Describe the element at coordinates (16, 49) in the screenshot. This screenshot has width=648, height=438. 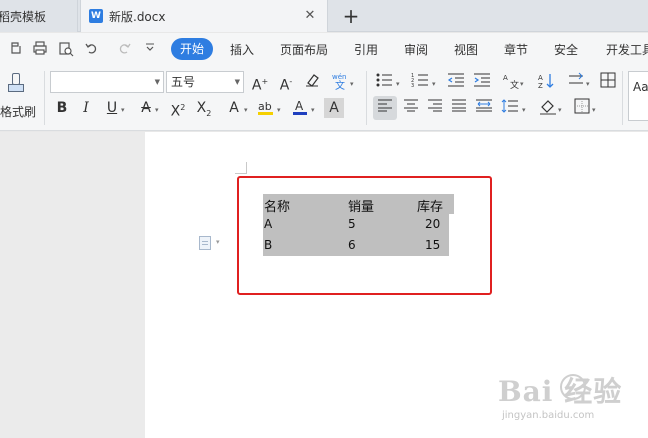
I see `paste-icon` at that location.